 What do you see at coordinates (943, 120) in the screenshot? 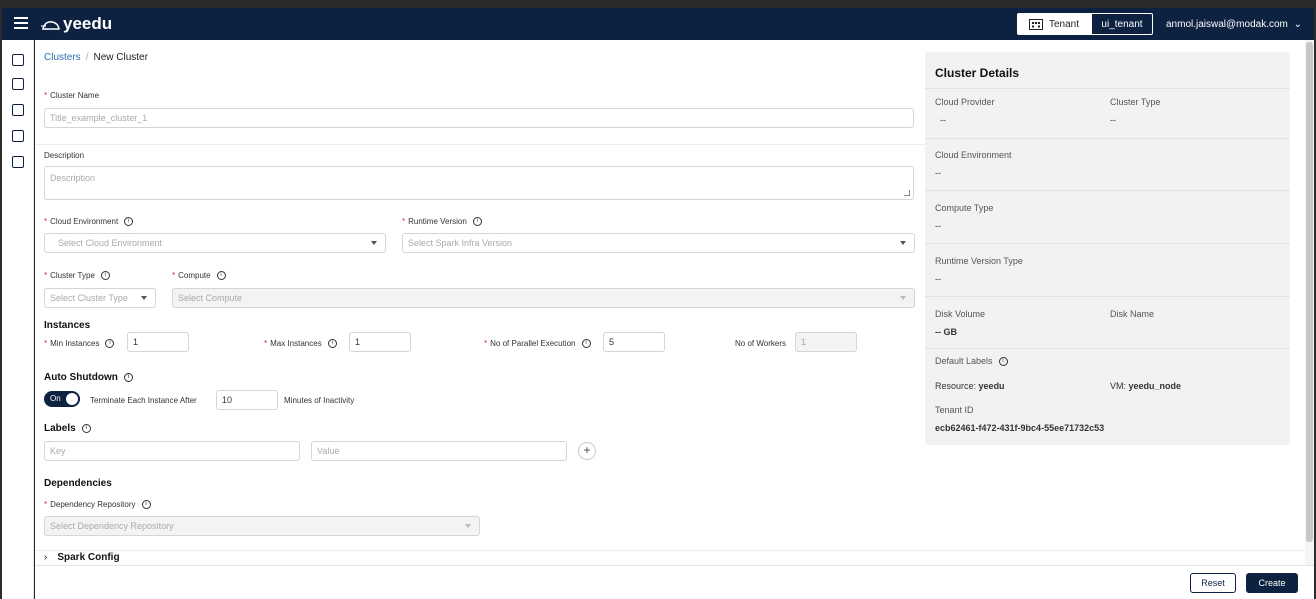
I see `cloud-provider-value: --` at bounding box center [943, 120].